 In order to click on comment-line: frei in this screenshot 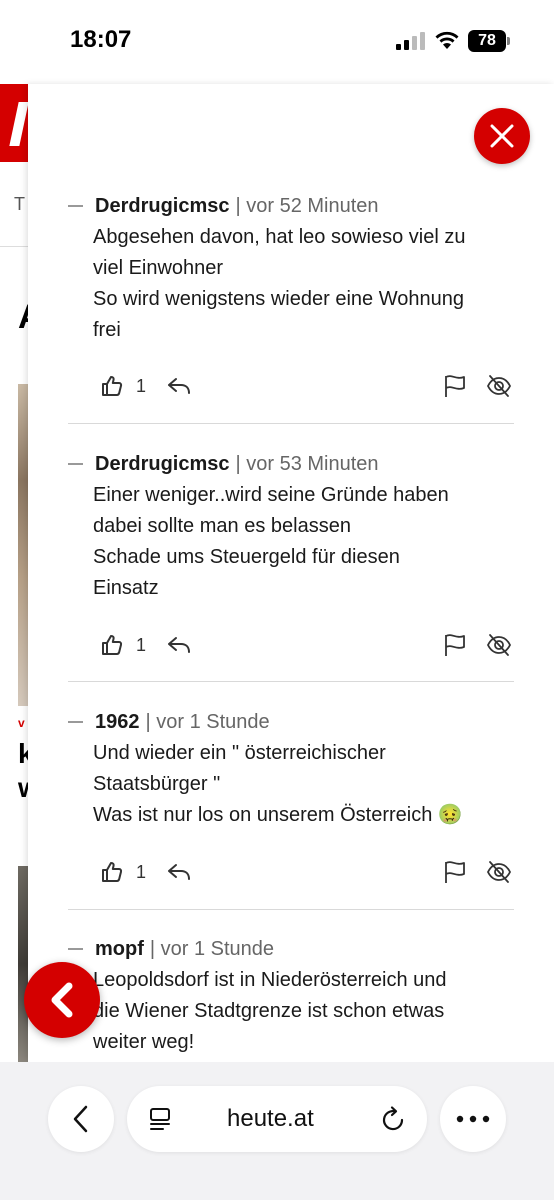, I will do `click(107, 330)`.